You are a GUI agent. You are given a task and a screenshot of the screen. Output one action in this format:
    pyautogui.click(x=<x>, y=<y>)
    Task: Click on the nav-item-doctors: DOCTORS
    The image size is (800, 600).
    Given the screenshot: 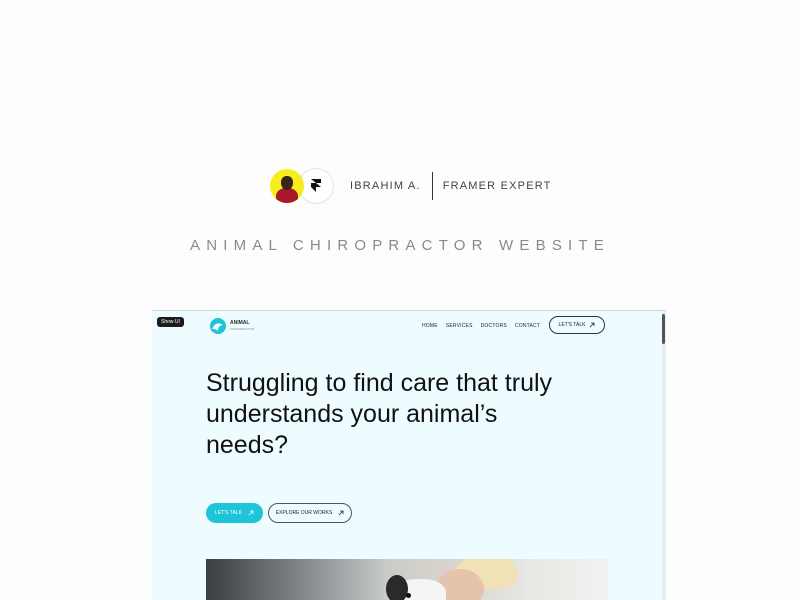 What is the action you would take?
    pyautogui.click(x=494, y=326)
    